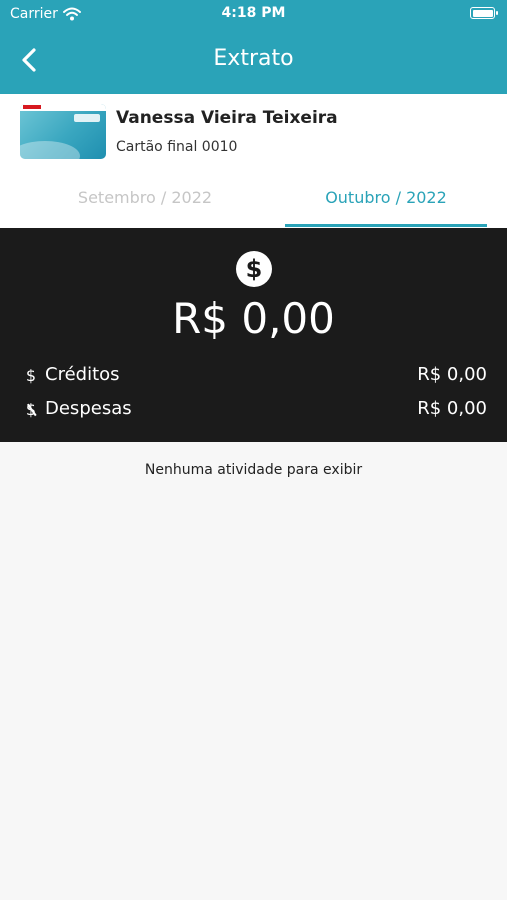 Image resolution: width=507 pixels, height=900 pixels. I want to click on card-holder-name: Vanessa Vieira Teixeira, so click(227, 118).